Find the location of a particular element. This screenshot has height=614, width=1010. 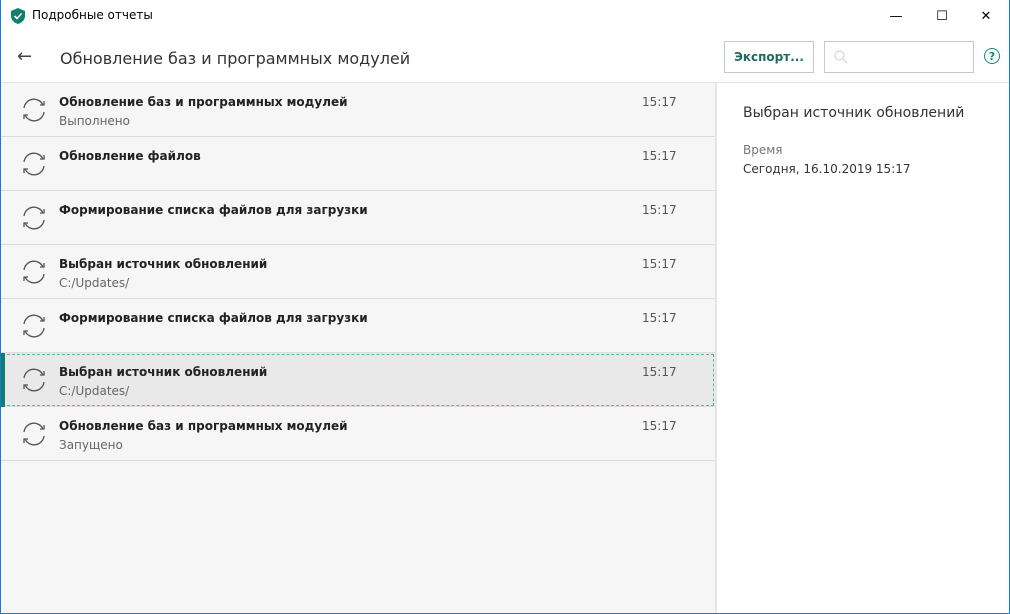

event-subtitle: Запущено is located at coordinates (91, 445).